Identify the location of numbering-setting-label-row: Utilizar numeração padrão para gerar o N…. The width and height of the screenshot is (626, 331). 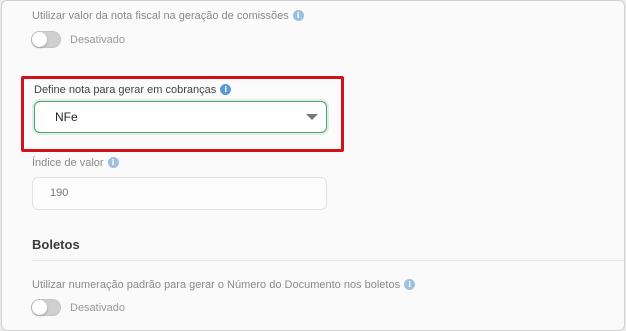
(224, 285).